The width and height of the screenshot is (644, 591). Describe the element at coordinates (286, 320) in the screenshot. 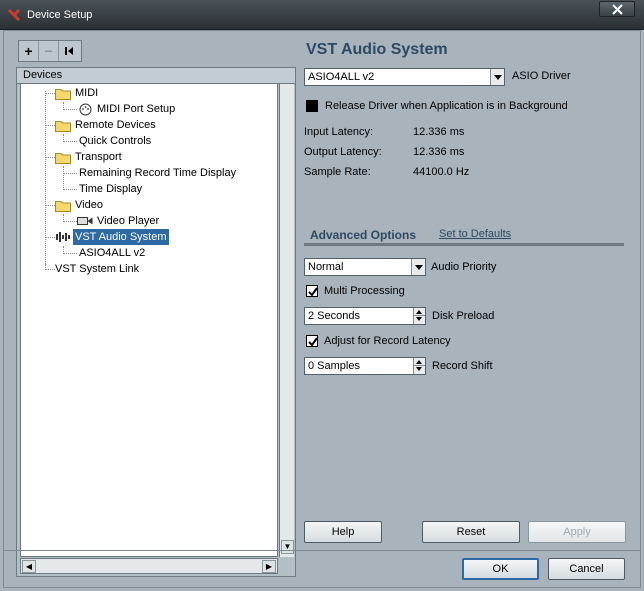

I see `tree-vertical-scrollbar: ▼` at that location.